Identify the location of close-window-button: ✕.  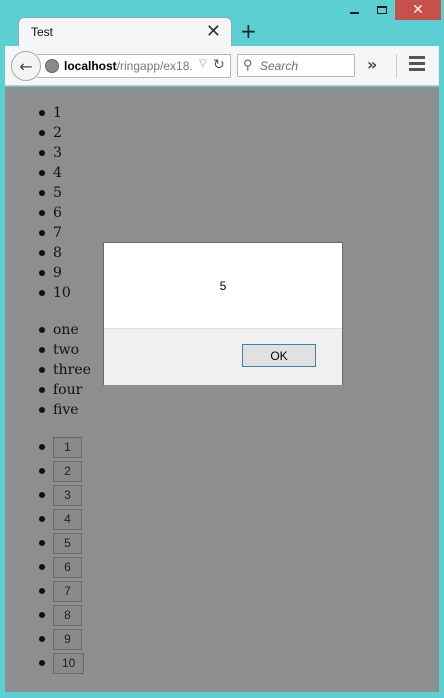
(418, 10).